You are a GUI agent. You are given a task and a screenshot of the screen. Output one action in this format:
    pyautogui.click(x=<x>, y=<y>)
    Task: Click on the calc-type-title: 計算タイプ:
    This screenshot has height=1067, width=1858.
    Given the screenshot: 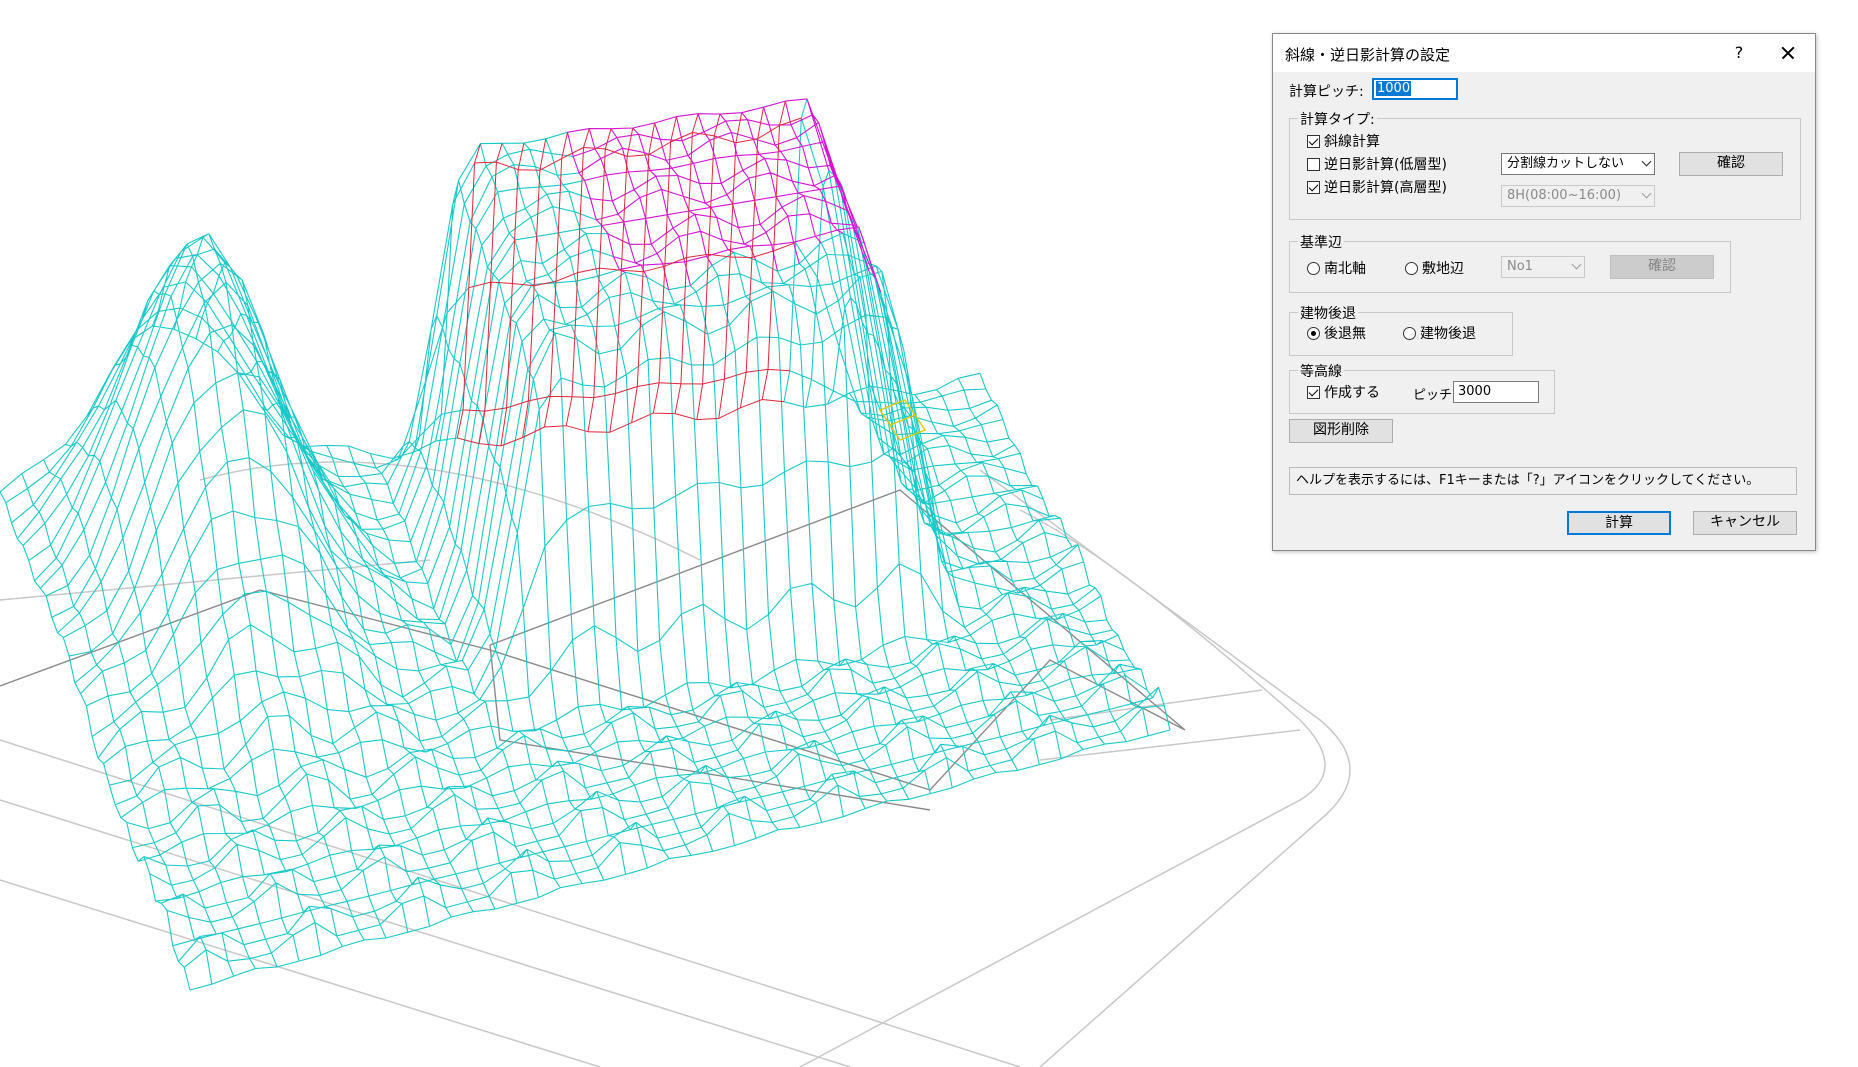 What is the action you would take?
    pyautogui.click(x=1337, y=119)
    